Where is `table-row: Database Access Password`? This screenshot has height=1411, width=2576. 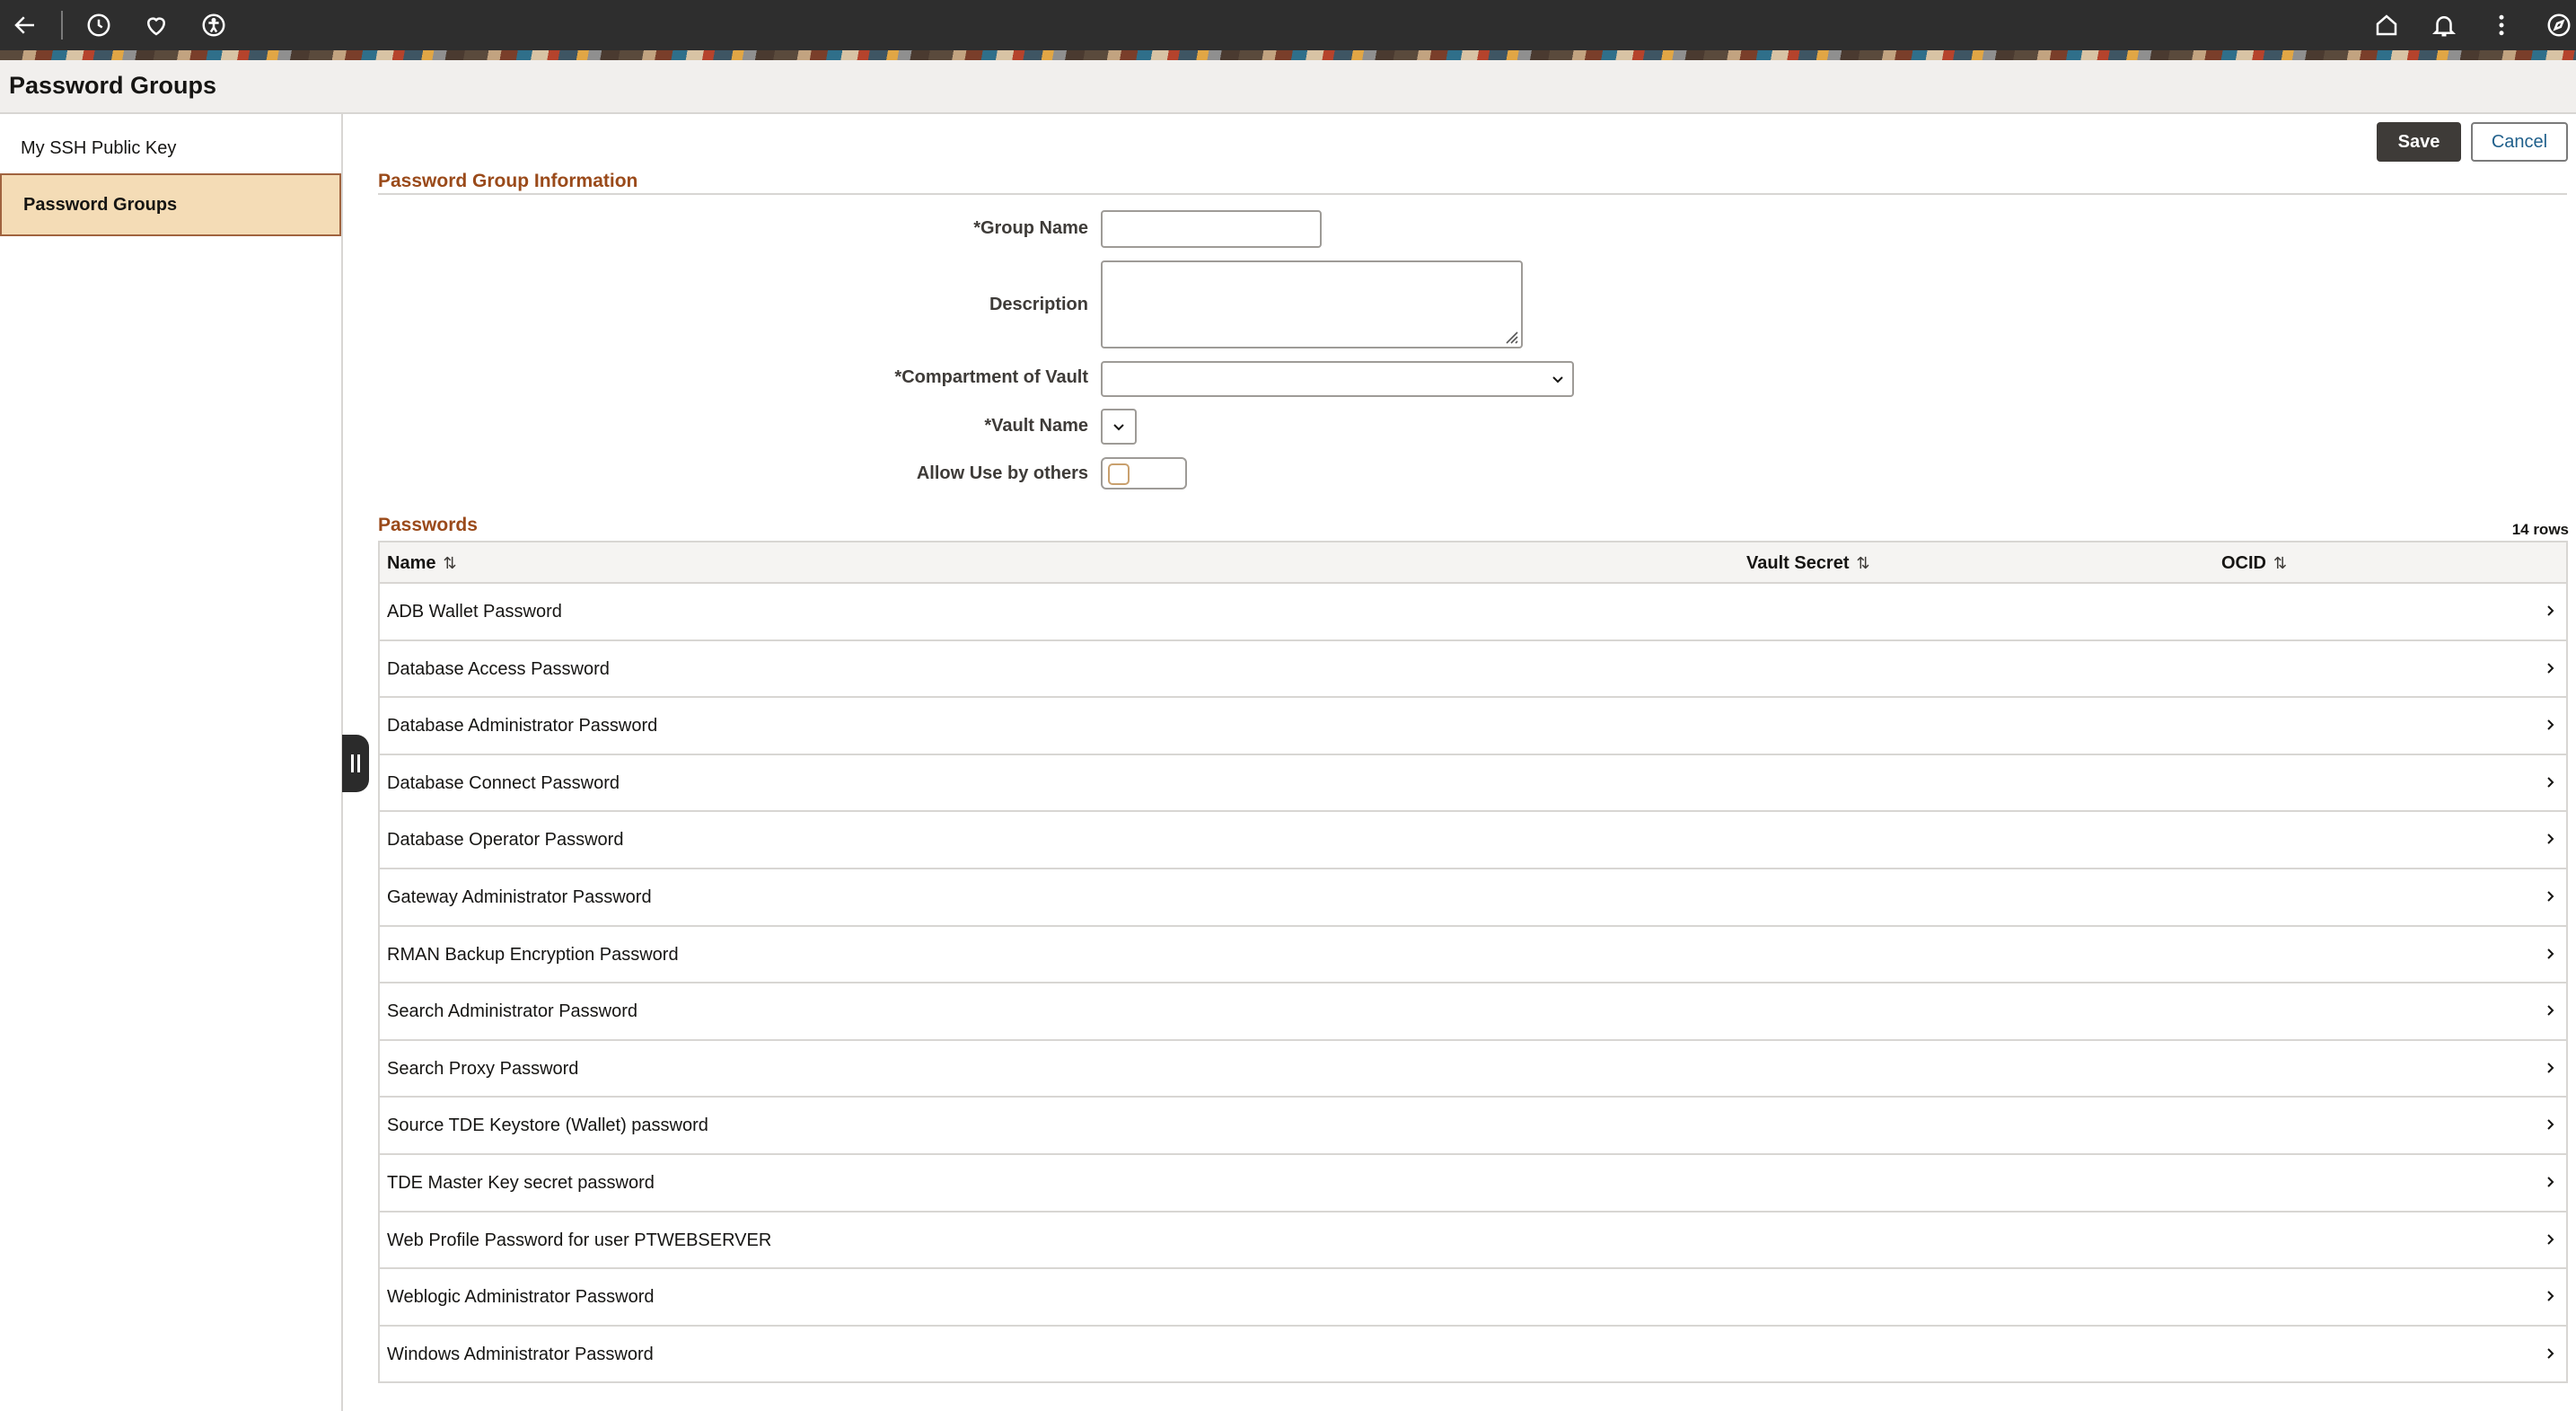
table-row: Database Access Password is located at coordinates (1473, 669).